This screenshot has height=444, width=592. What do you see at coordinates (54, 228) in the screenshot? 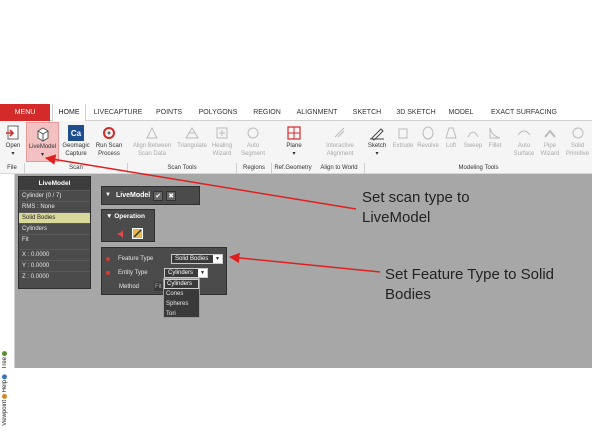
I see `list-item: Cylinders` at bounding box center [54, 228].